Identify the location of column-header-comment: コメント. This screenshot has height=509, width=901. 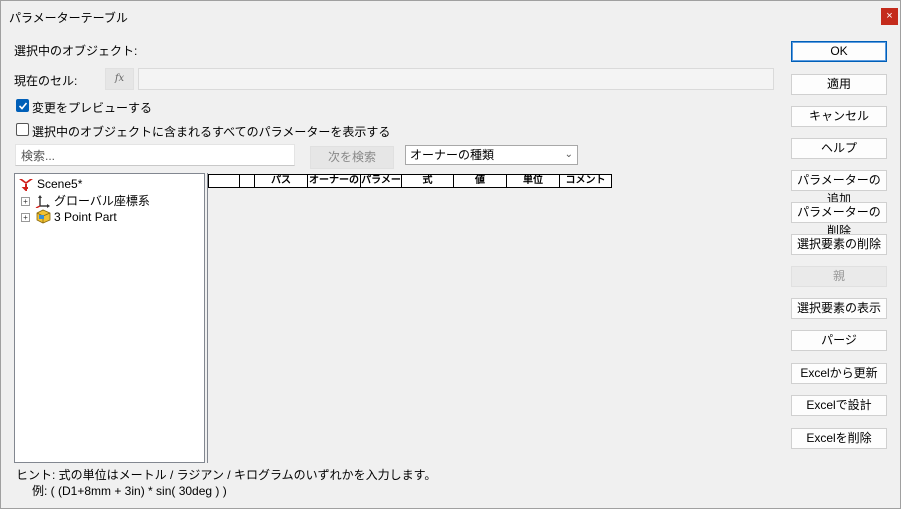
(585, 181).